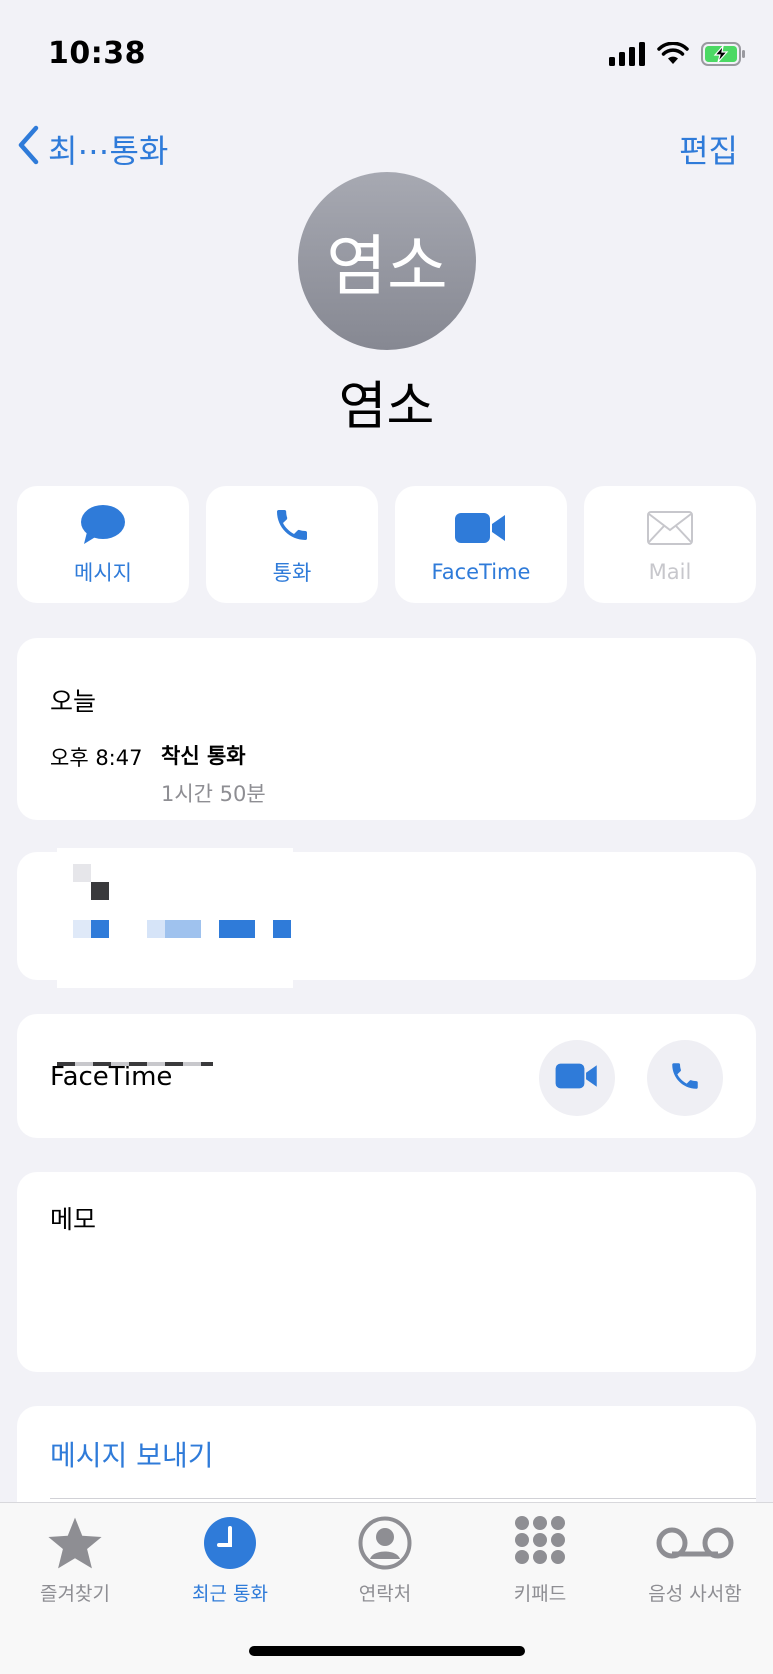 This screenshot has width=773, height=1674. What do you see at coordinates (403, 1498) in the screenshot?
I see `divider` at bounding box center [403, 1498].